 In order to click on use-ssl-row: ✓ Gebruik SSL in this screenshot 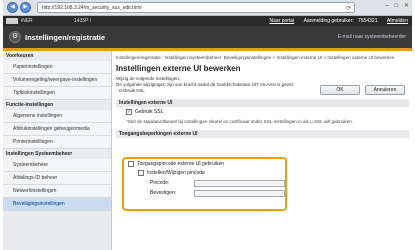, I will do `click(262, 112)`.